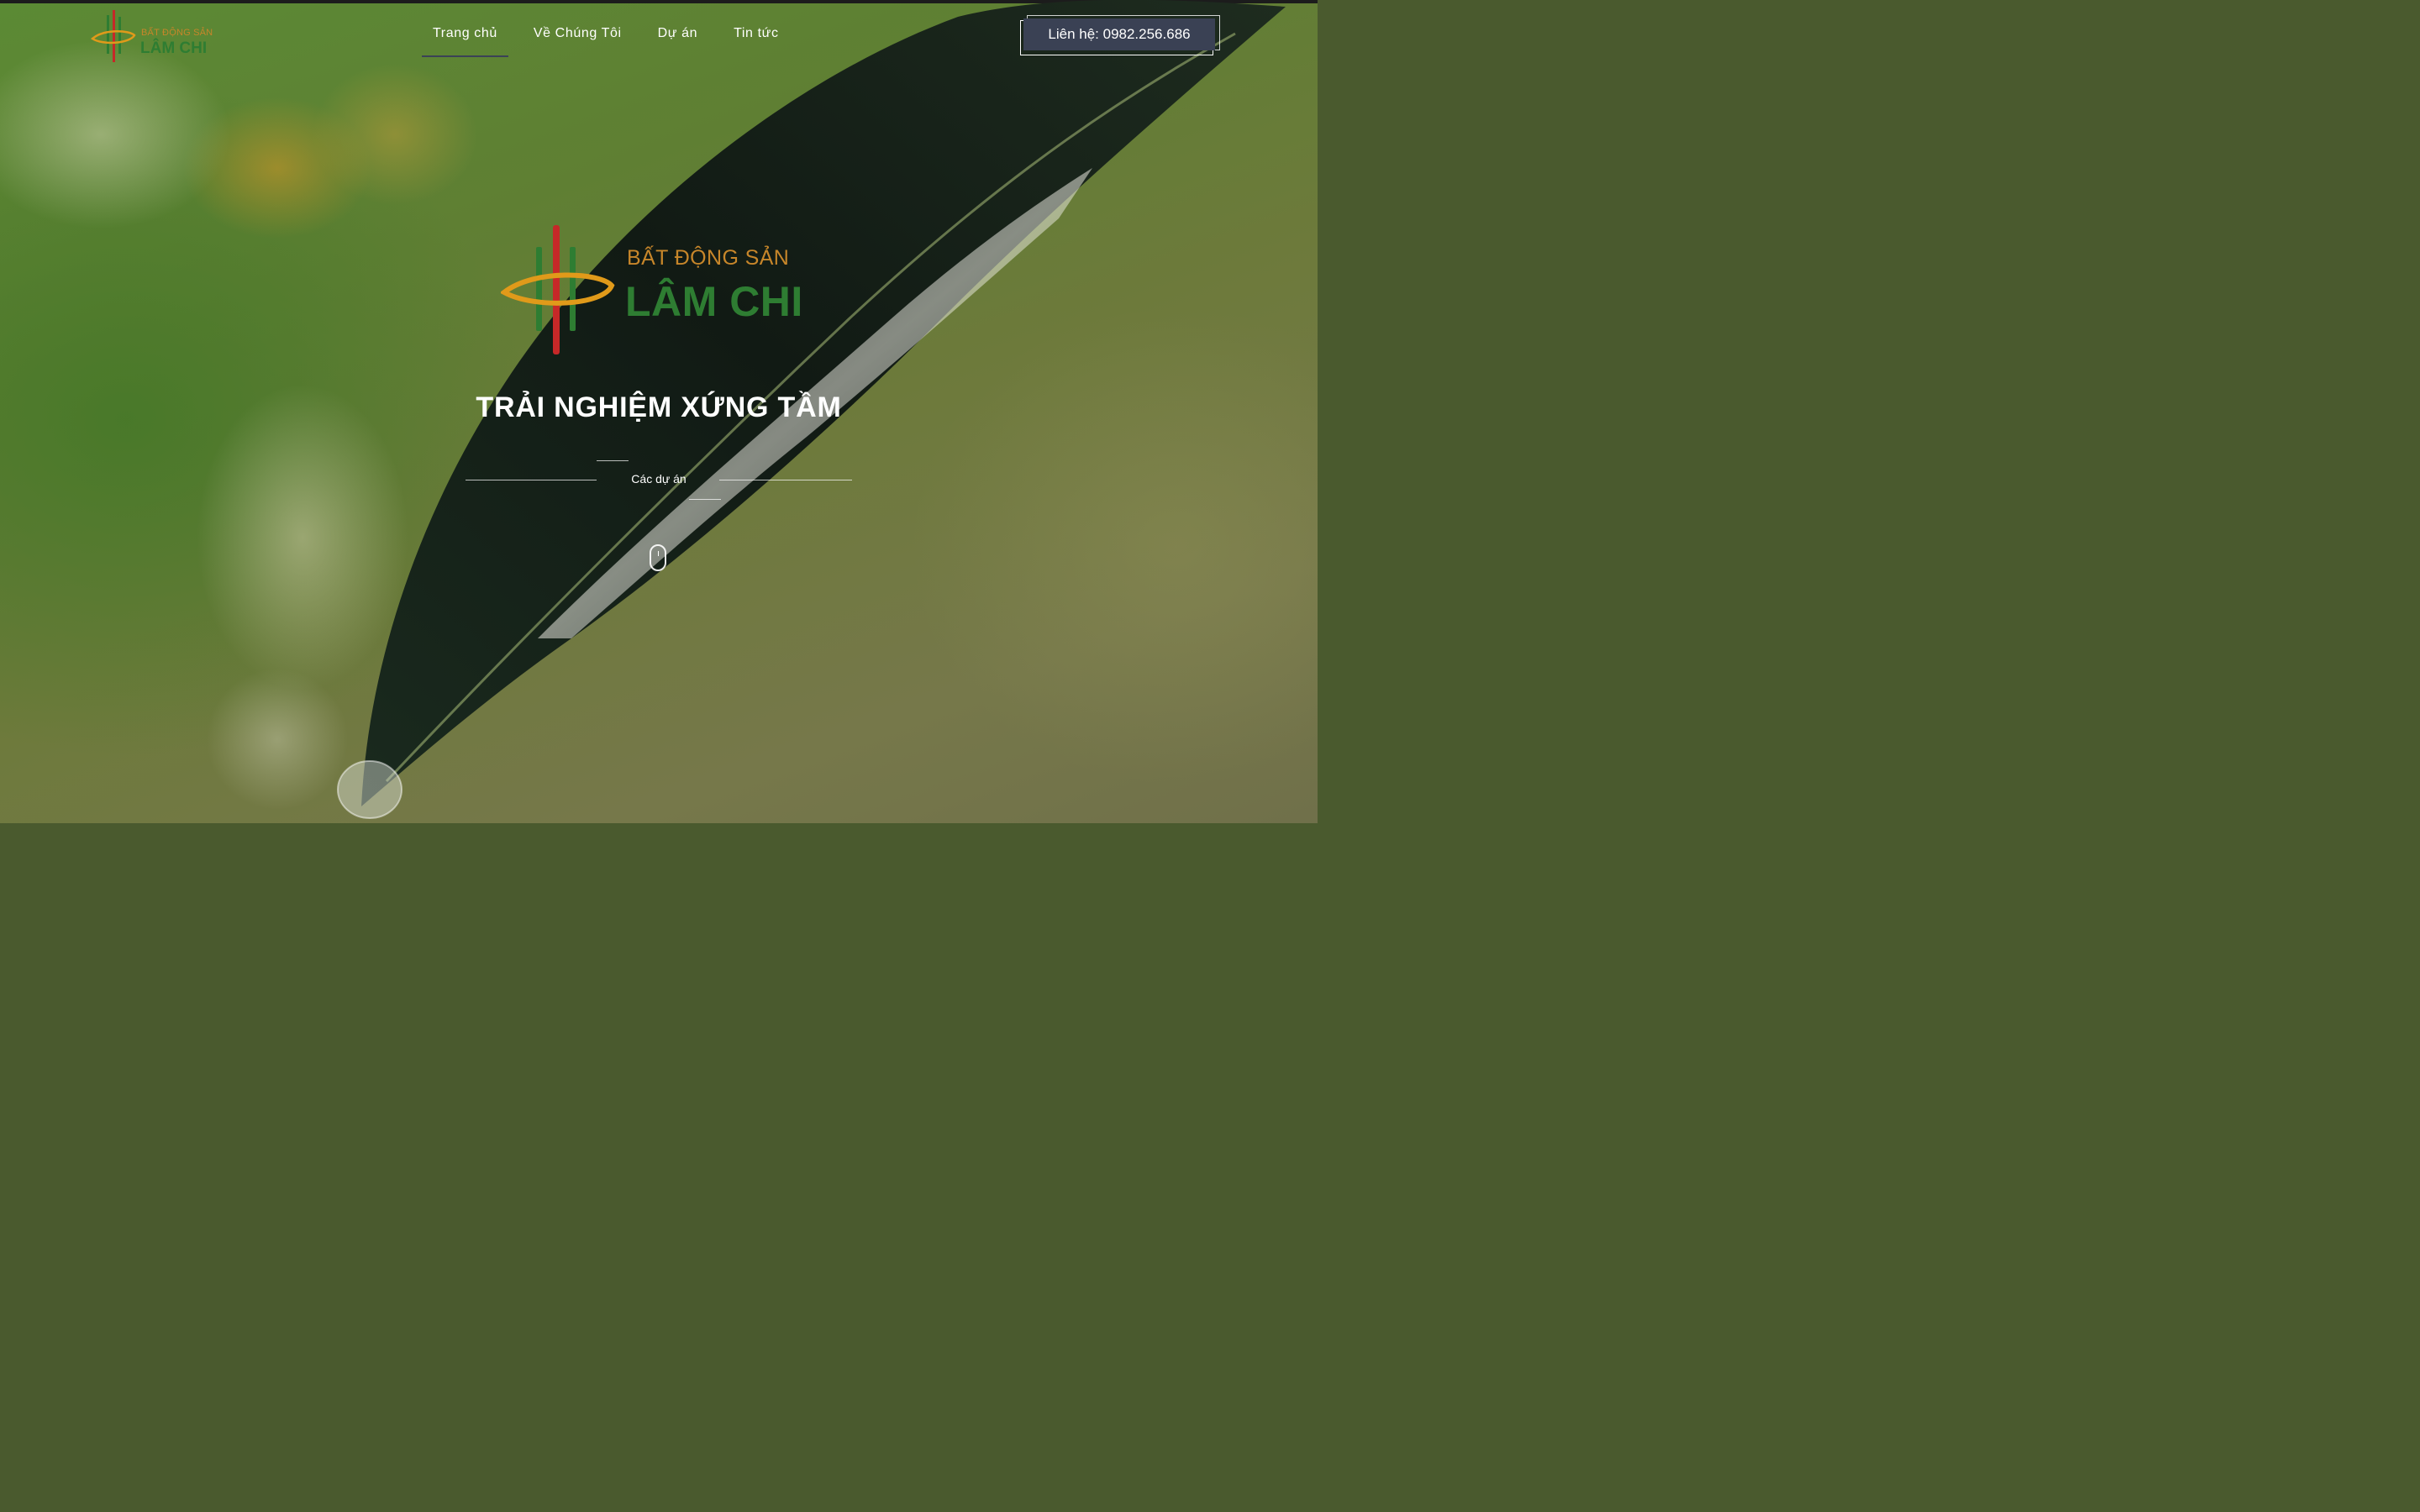  What do you see at coordinates (558, 289) in the screenshot?
I see `hero-logo-mark-icon` at bounding box center [558, 289].